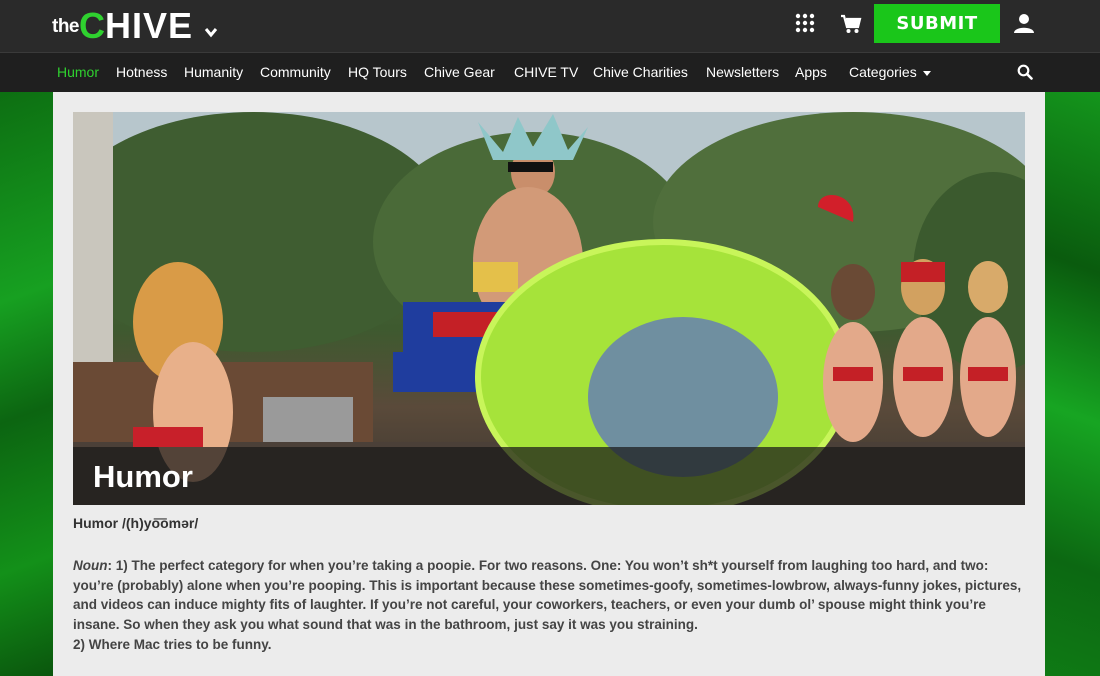  What do you see at coordinates (141, 72) in the screenshot?
I see `nav-item-hotness: Hotness` at bounding box center [141, 72].